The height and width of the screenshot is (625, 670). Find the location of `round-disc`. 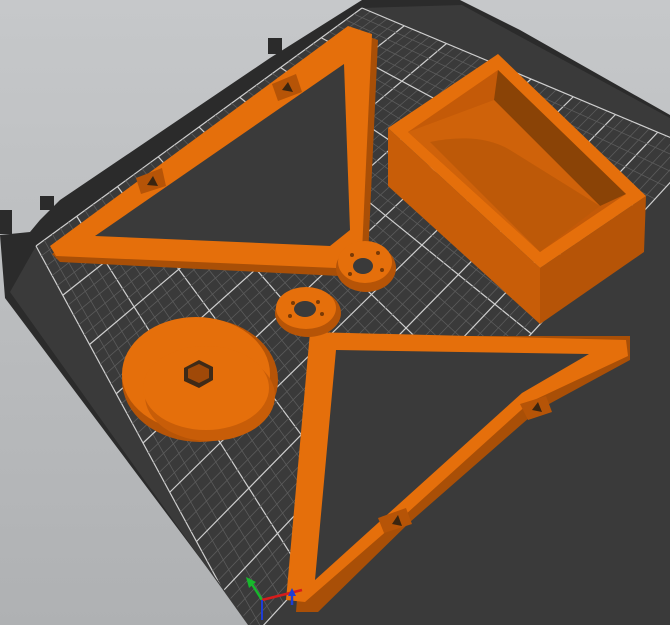

round-disc is located at coordinates (200, 379).